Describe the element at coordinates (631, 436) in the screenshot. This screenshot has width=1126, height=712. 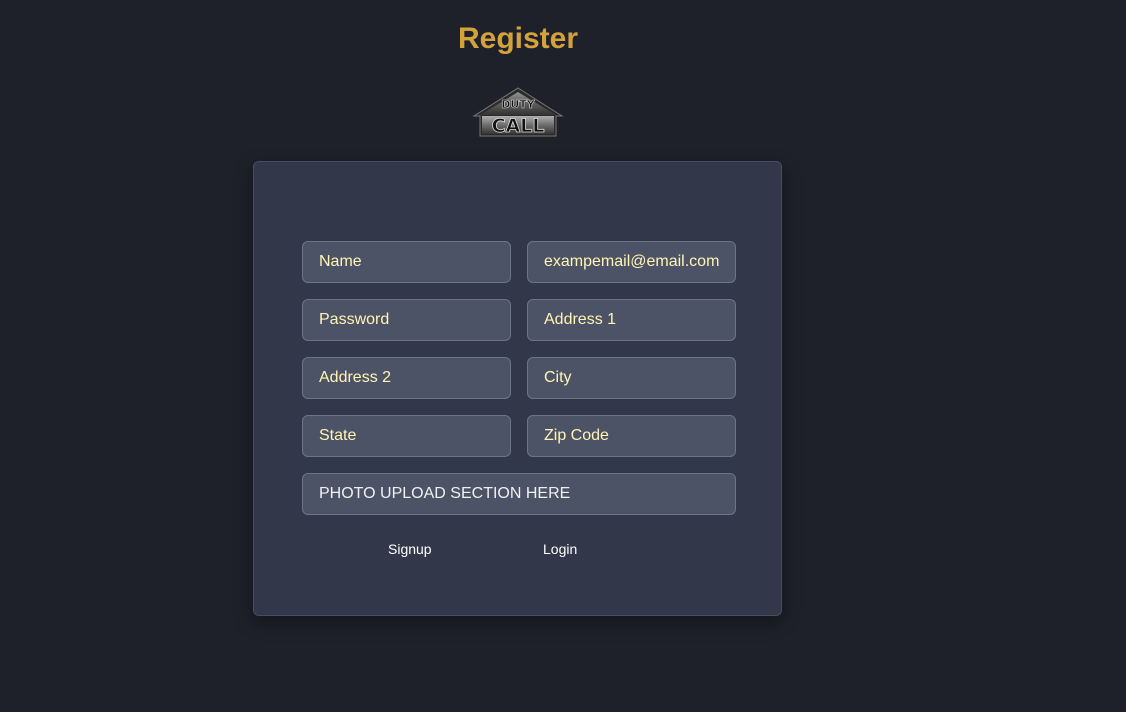
I see `zip-code-field` at that location.